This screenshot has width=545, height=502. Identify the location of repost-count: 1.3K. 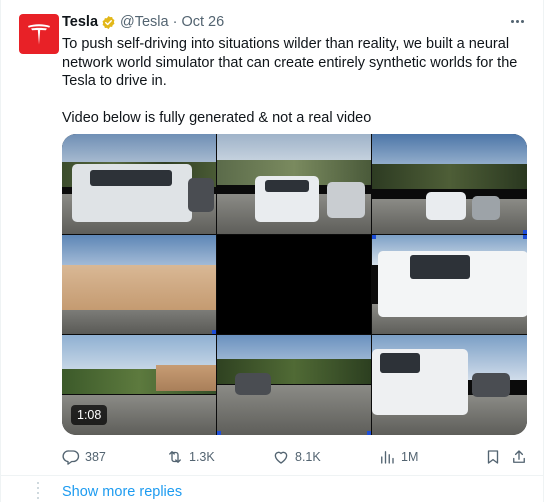
(202, 457).